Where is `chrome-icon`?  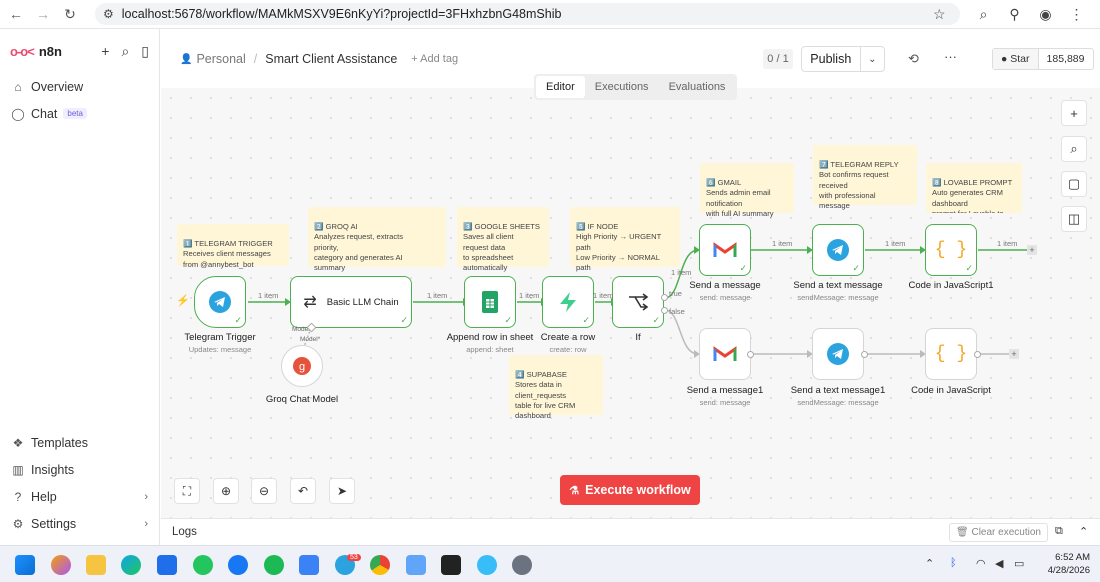
chrome-icon is located at coordinates (380, 565).